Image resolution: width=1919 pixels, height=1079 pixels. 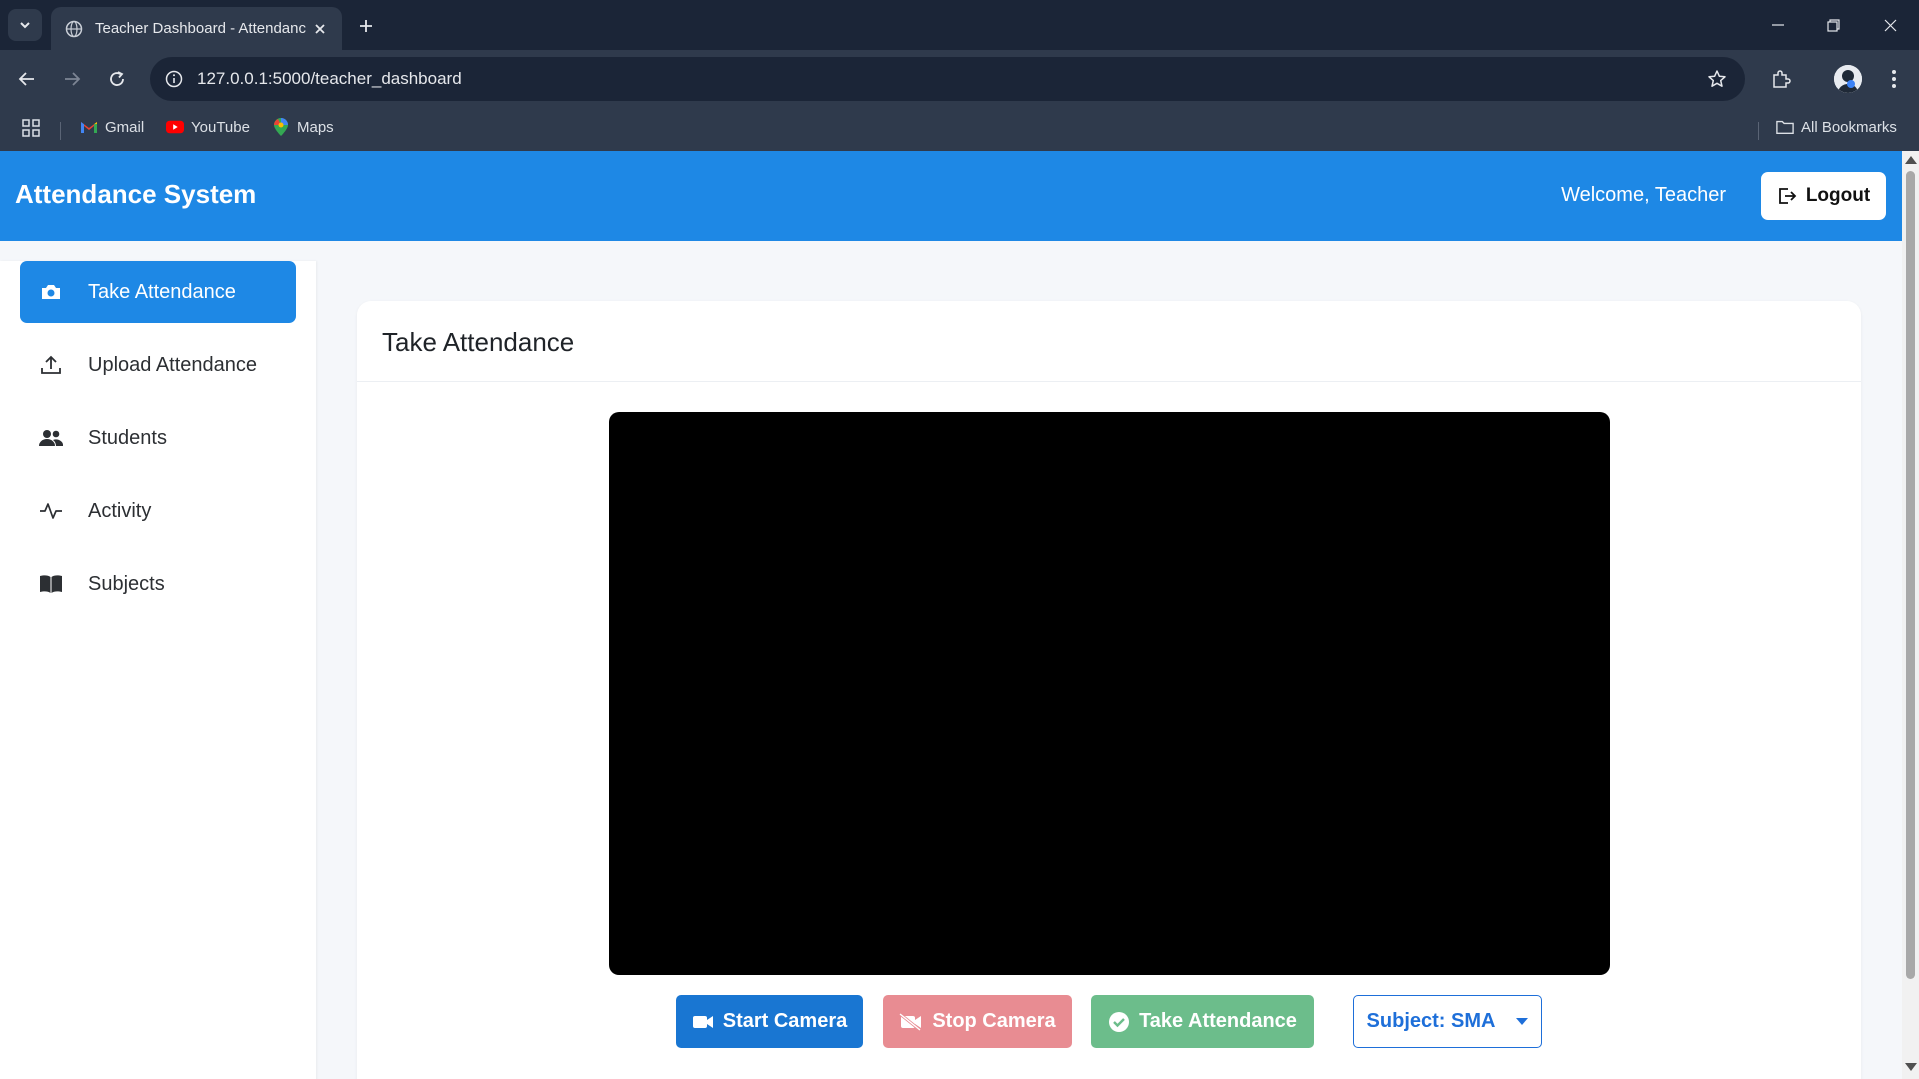 I want to click on sidebar-item-label: Activity, so click(x=120, y=510).